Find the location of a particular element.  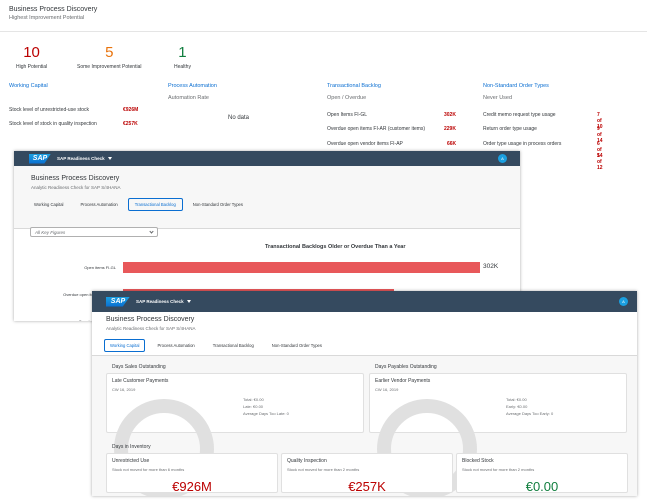

card-title: Blocked Stock is located at coordinates (478, 461).